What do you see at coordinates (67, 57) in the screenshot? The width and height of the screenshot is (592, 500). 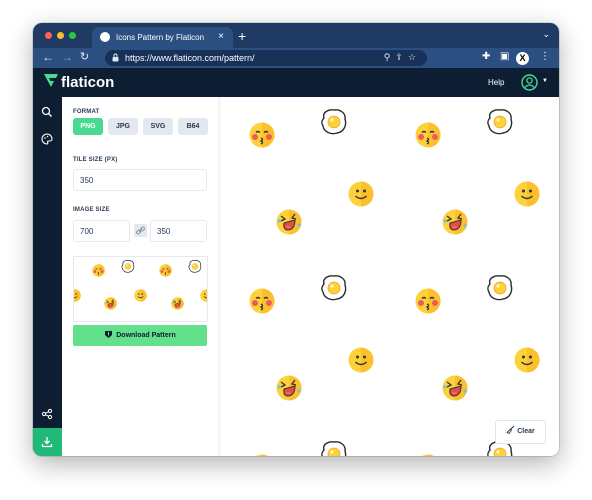 I see `forward-arrow-icon: →` at bounding box center [67, 57].